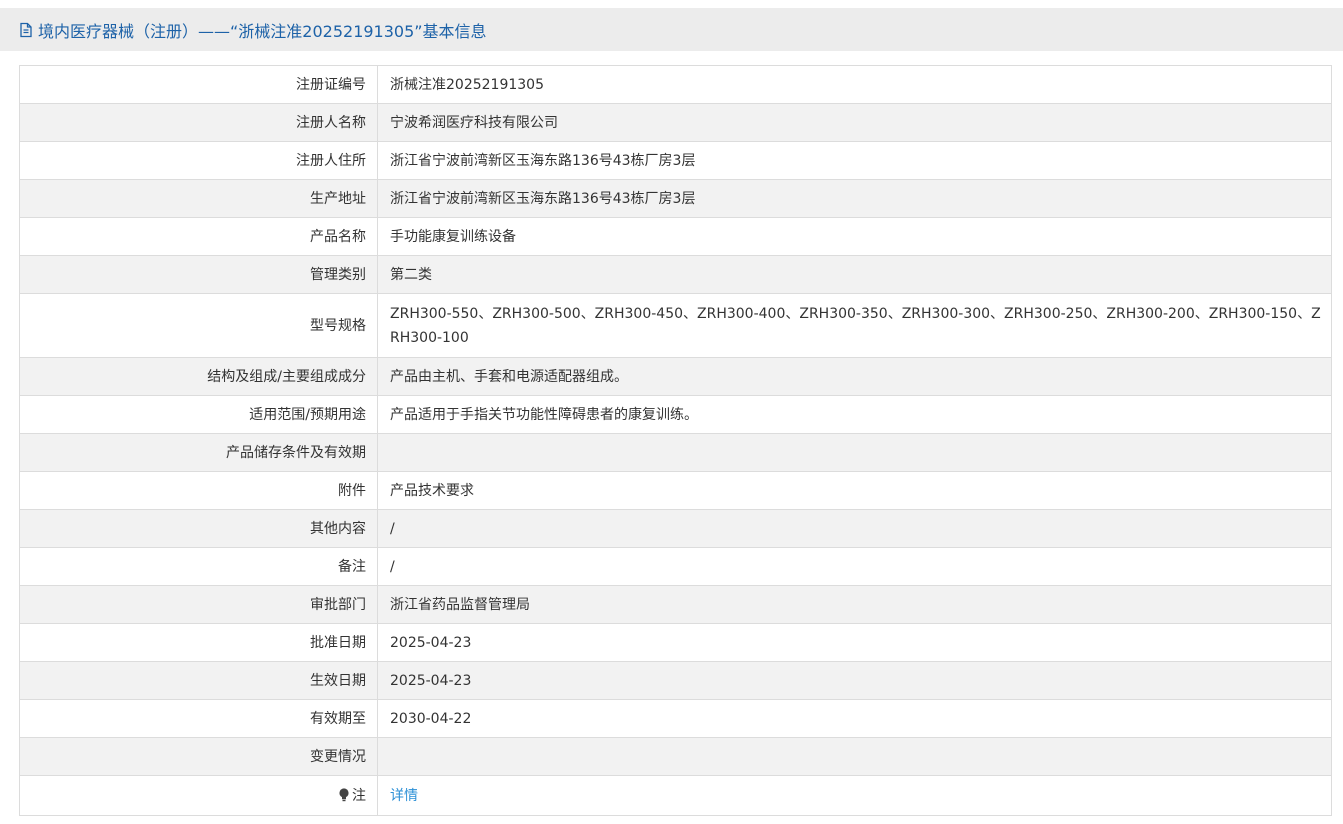  What do you see at coordinates (854, 490) in the screenshot?
I see `row-value: 产品技术要求` at bounding box center [854, 490].